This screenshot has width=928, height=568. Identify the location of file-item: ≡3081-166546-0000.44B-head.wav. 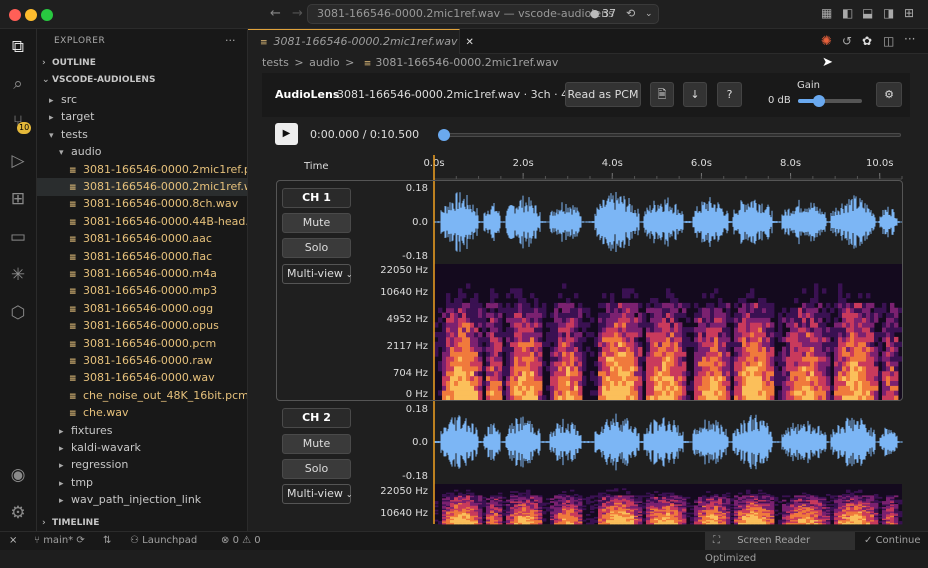
(142, 222).